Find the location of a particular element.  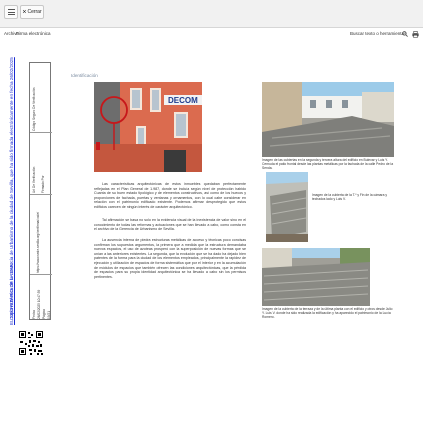

top-toolbar: × Cerrar is located at coordinates (211, 14).